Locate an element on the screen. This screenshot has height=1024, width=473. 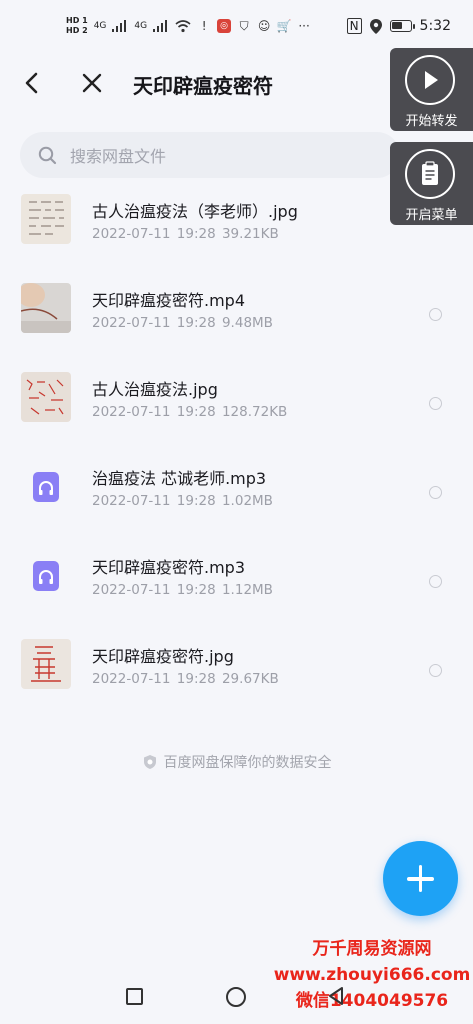
file-name: 治瘟疫法 芯诚老师.mp3 is located at coordinates (179, 478).